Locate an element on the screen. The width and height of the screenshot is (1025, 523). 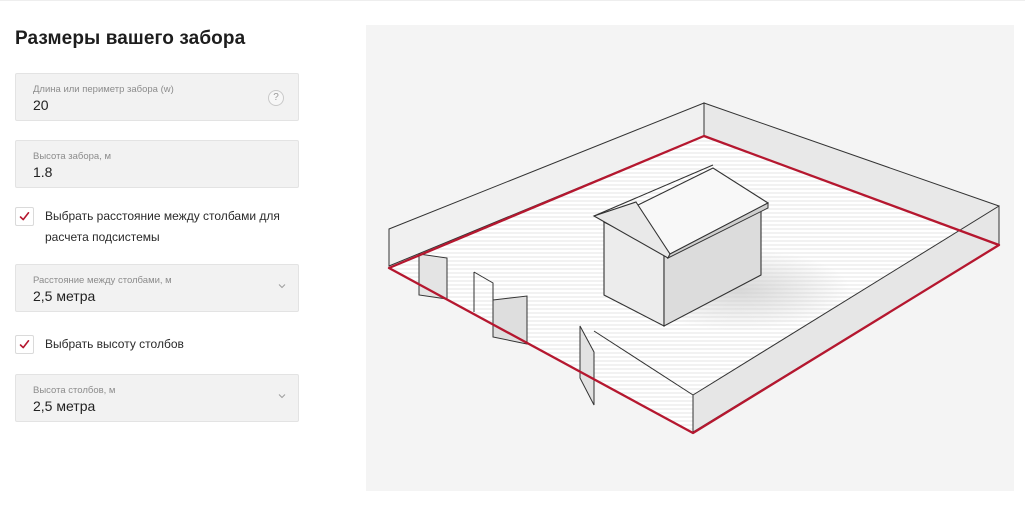
post-height-checkbox-label: Выбрать высоту столбов is located at coordinates (114, 344).